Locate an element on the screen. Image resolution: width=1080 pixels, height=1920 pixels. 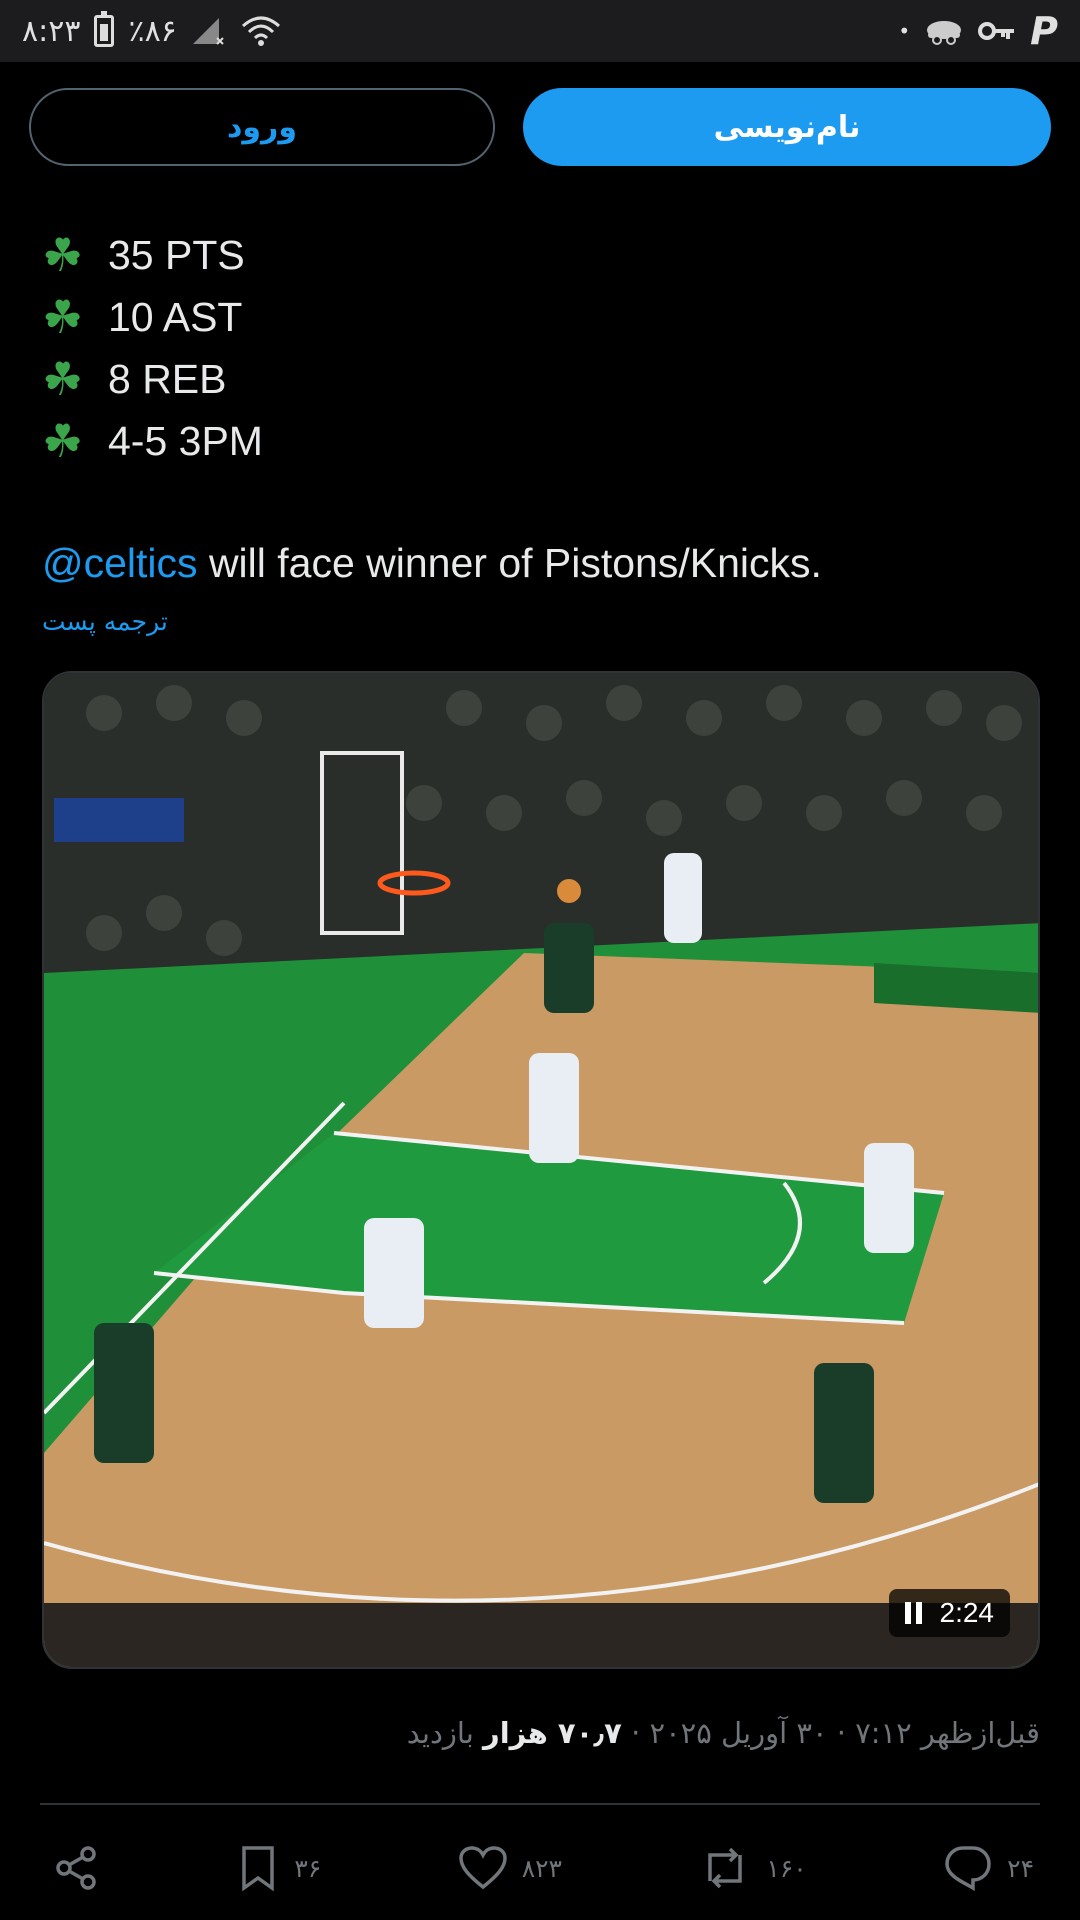
status-left: ۸:۲۳ ٪۸۶ is located at coordinates (152, 30).